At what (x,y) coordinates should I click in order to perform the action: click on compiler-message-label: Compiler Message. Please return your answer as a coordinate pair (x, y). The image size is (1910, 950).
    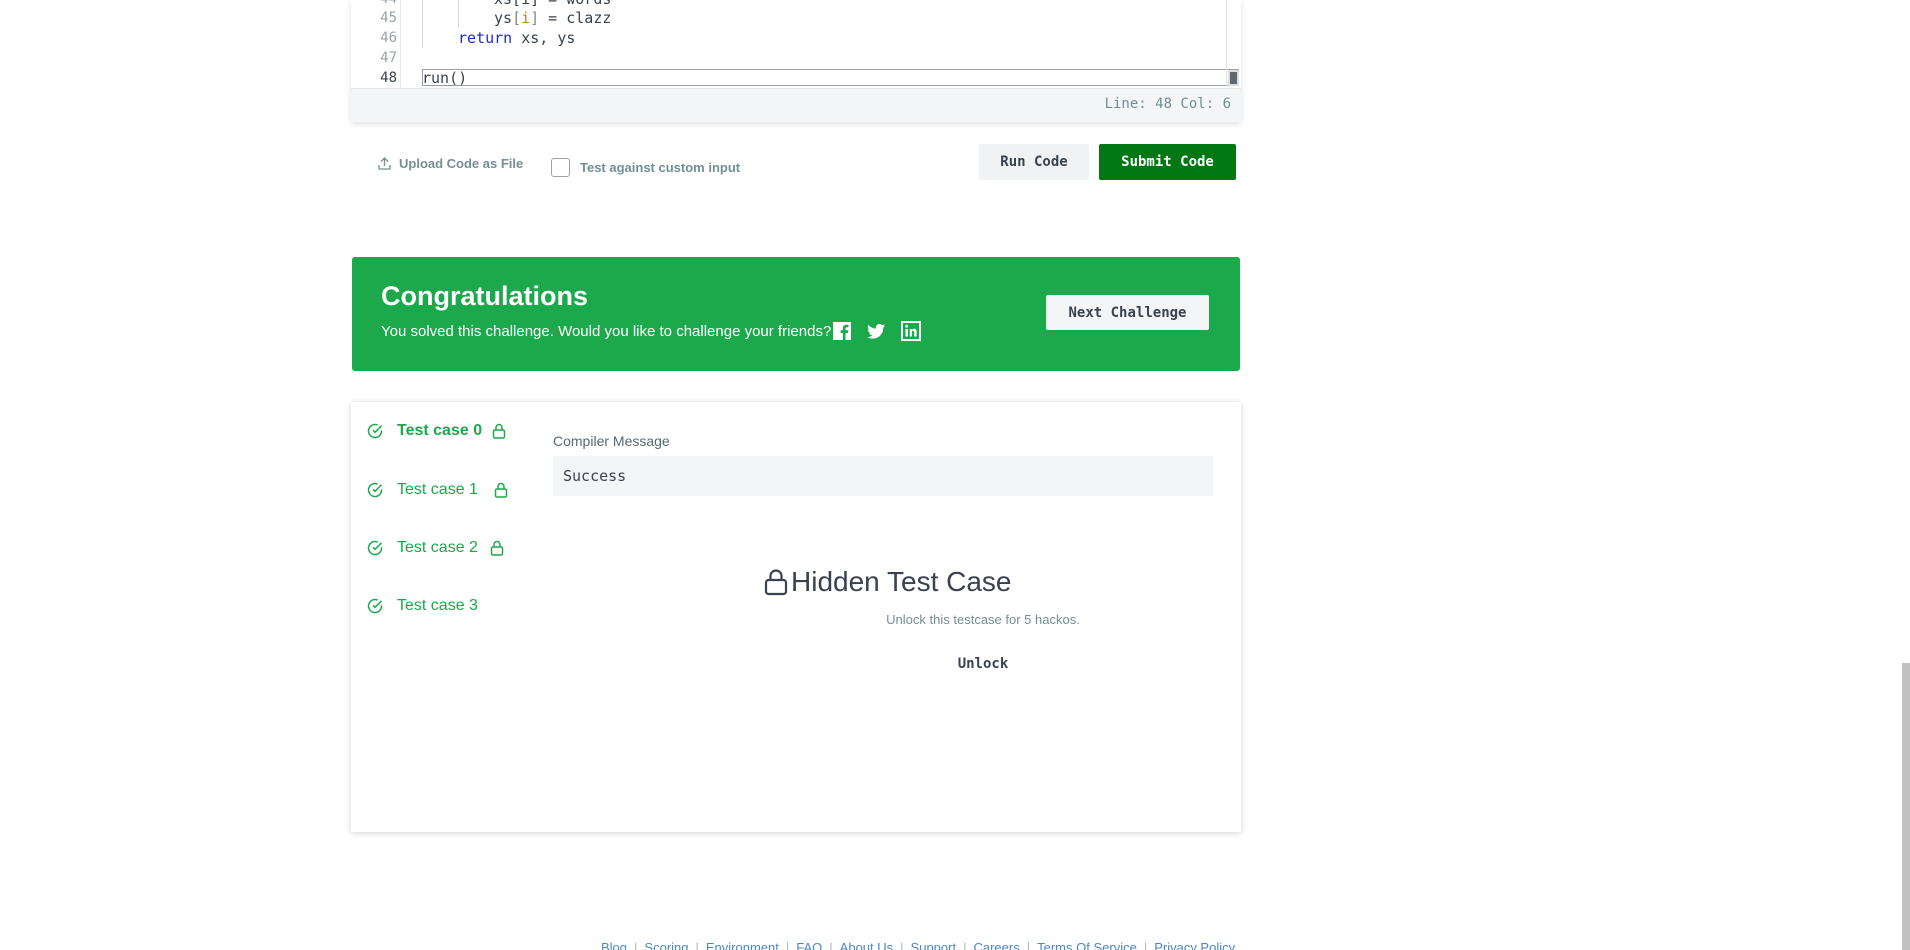
    Looking at the image, I should click on (611, 441).